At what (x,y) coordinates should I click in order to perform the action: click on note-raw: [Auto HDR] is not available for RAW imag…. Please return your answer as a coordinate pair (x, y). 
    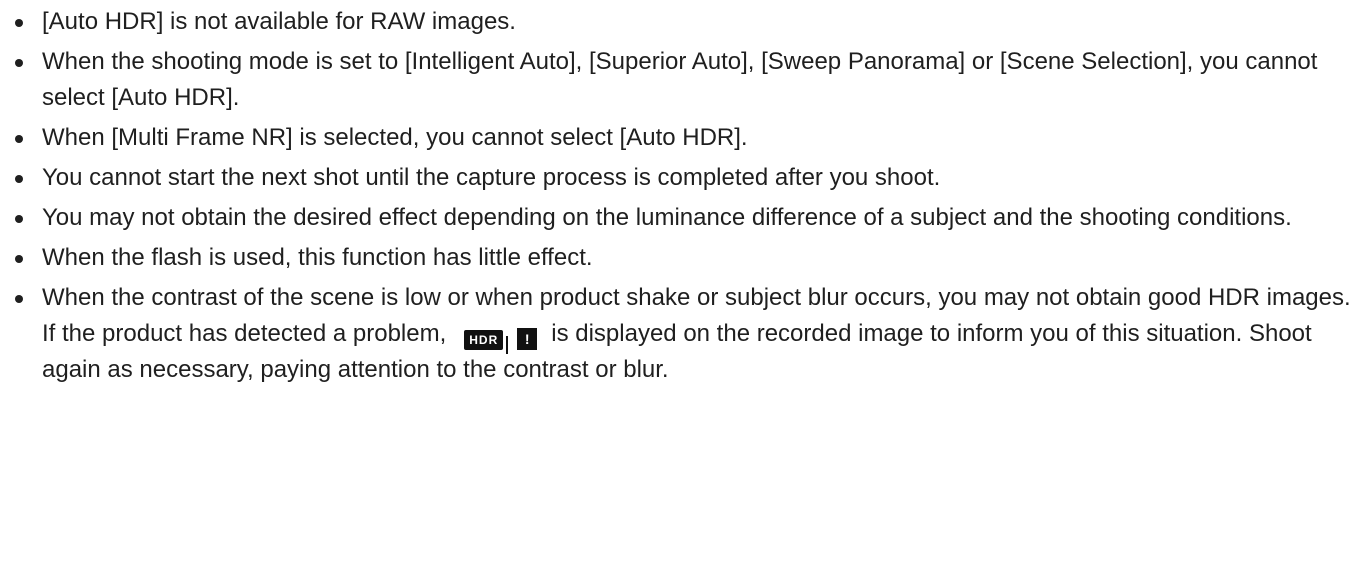
    Looking at the image, I should click on (682, 22).